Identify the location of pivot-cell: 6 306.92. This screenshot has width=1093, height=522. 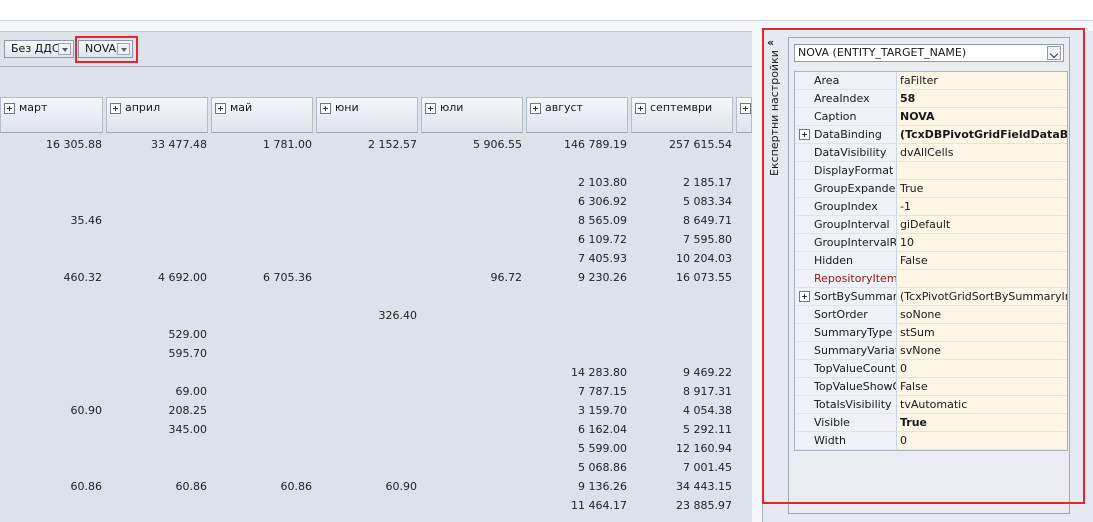
(602, 201).